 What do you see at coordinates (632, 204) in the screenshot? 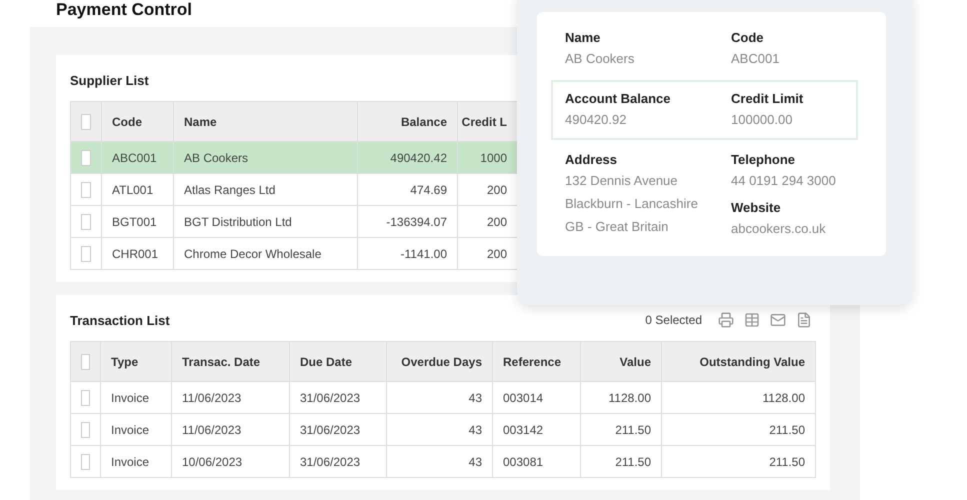
I see `field-value: Blackburn - Lancashire` at bounding box center [632, 204].